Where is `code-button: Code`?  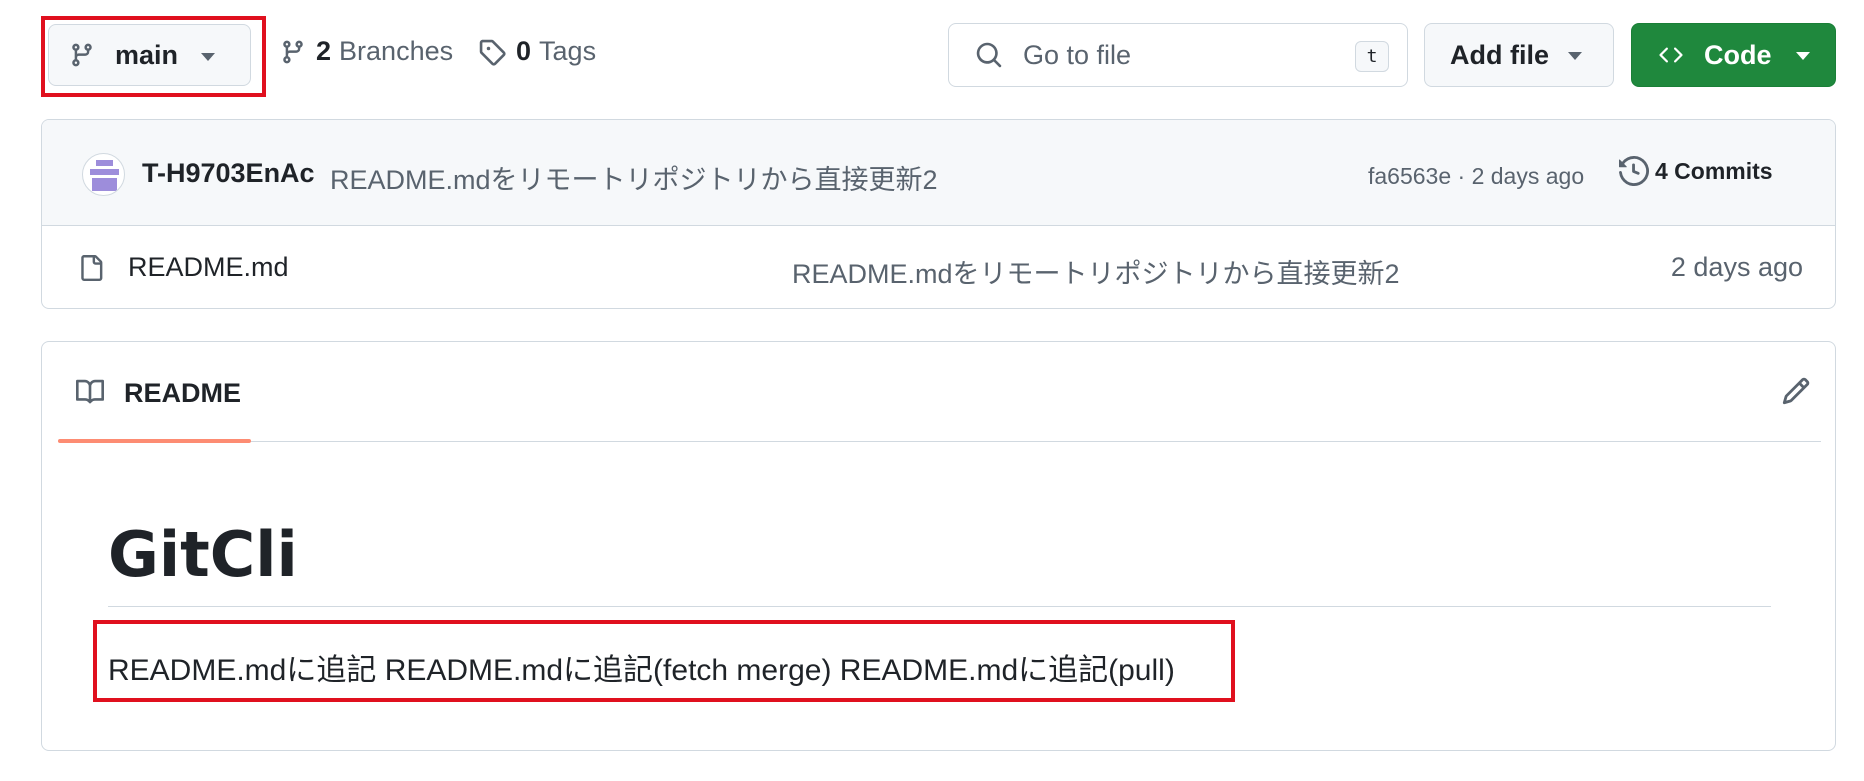
code-button: Code is located at coordinates (1733, 55).